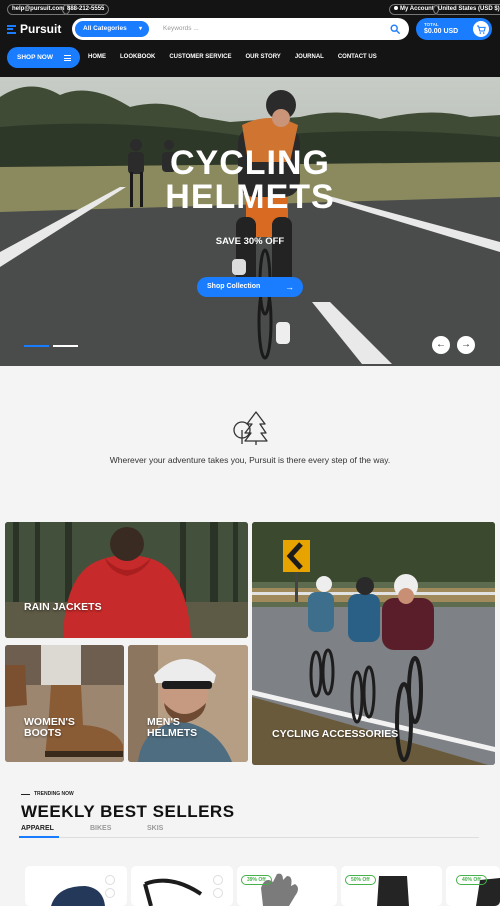  What do you see at coordinates (441, 31) in the screenshot?
I see `cart-total-value: $0.00 USD` at bounding box center [441, 31].